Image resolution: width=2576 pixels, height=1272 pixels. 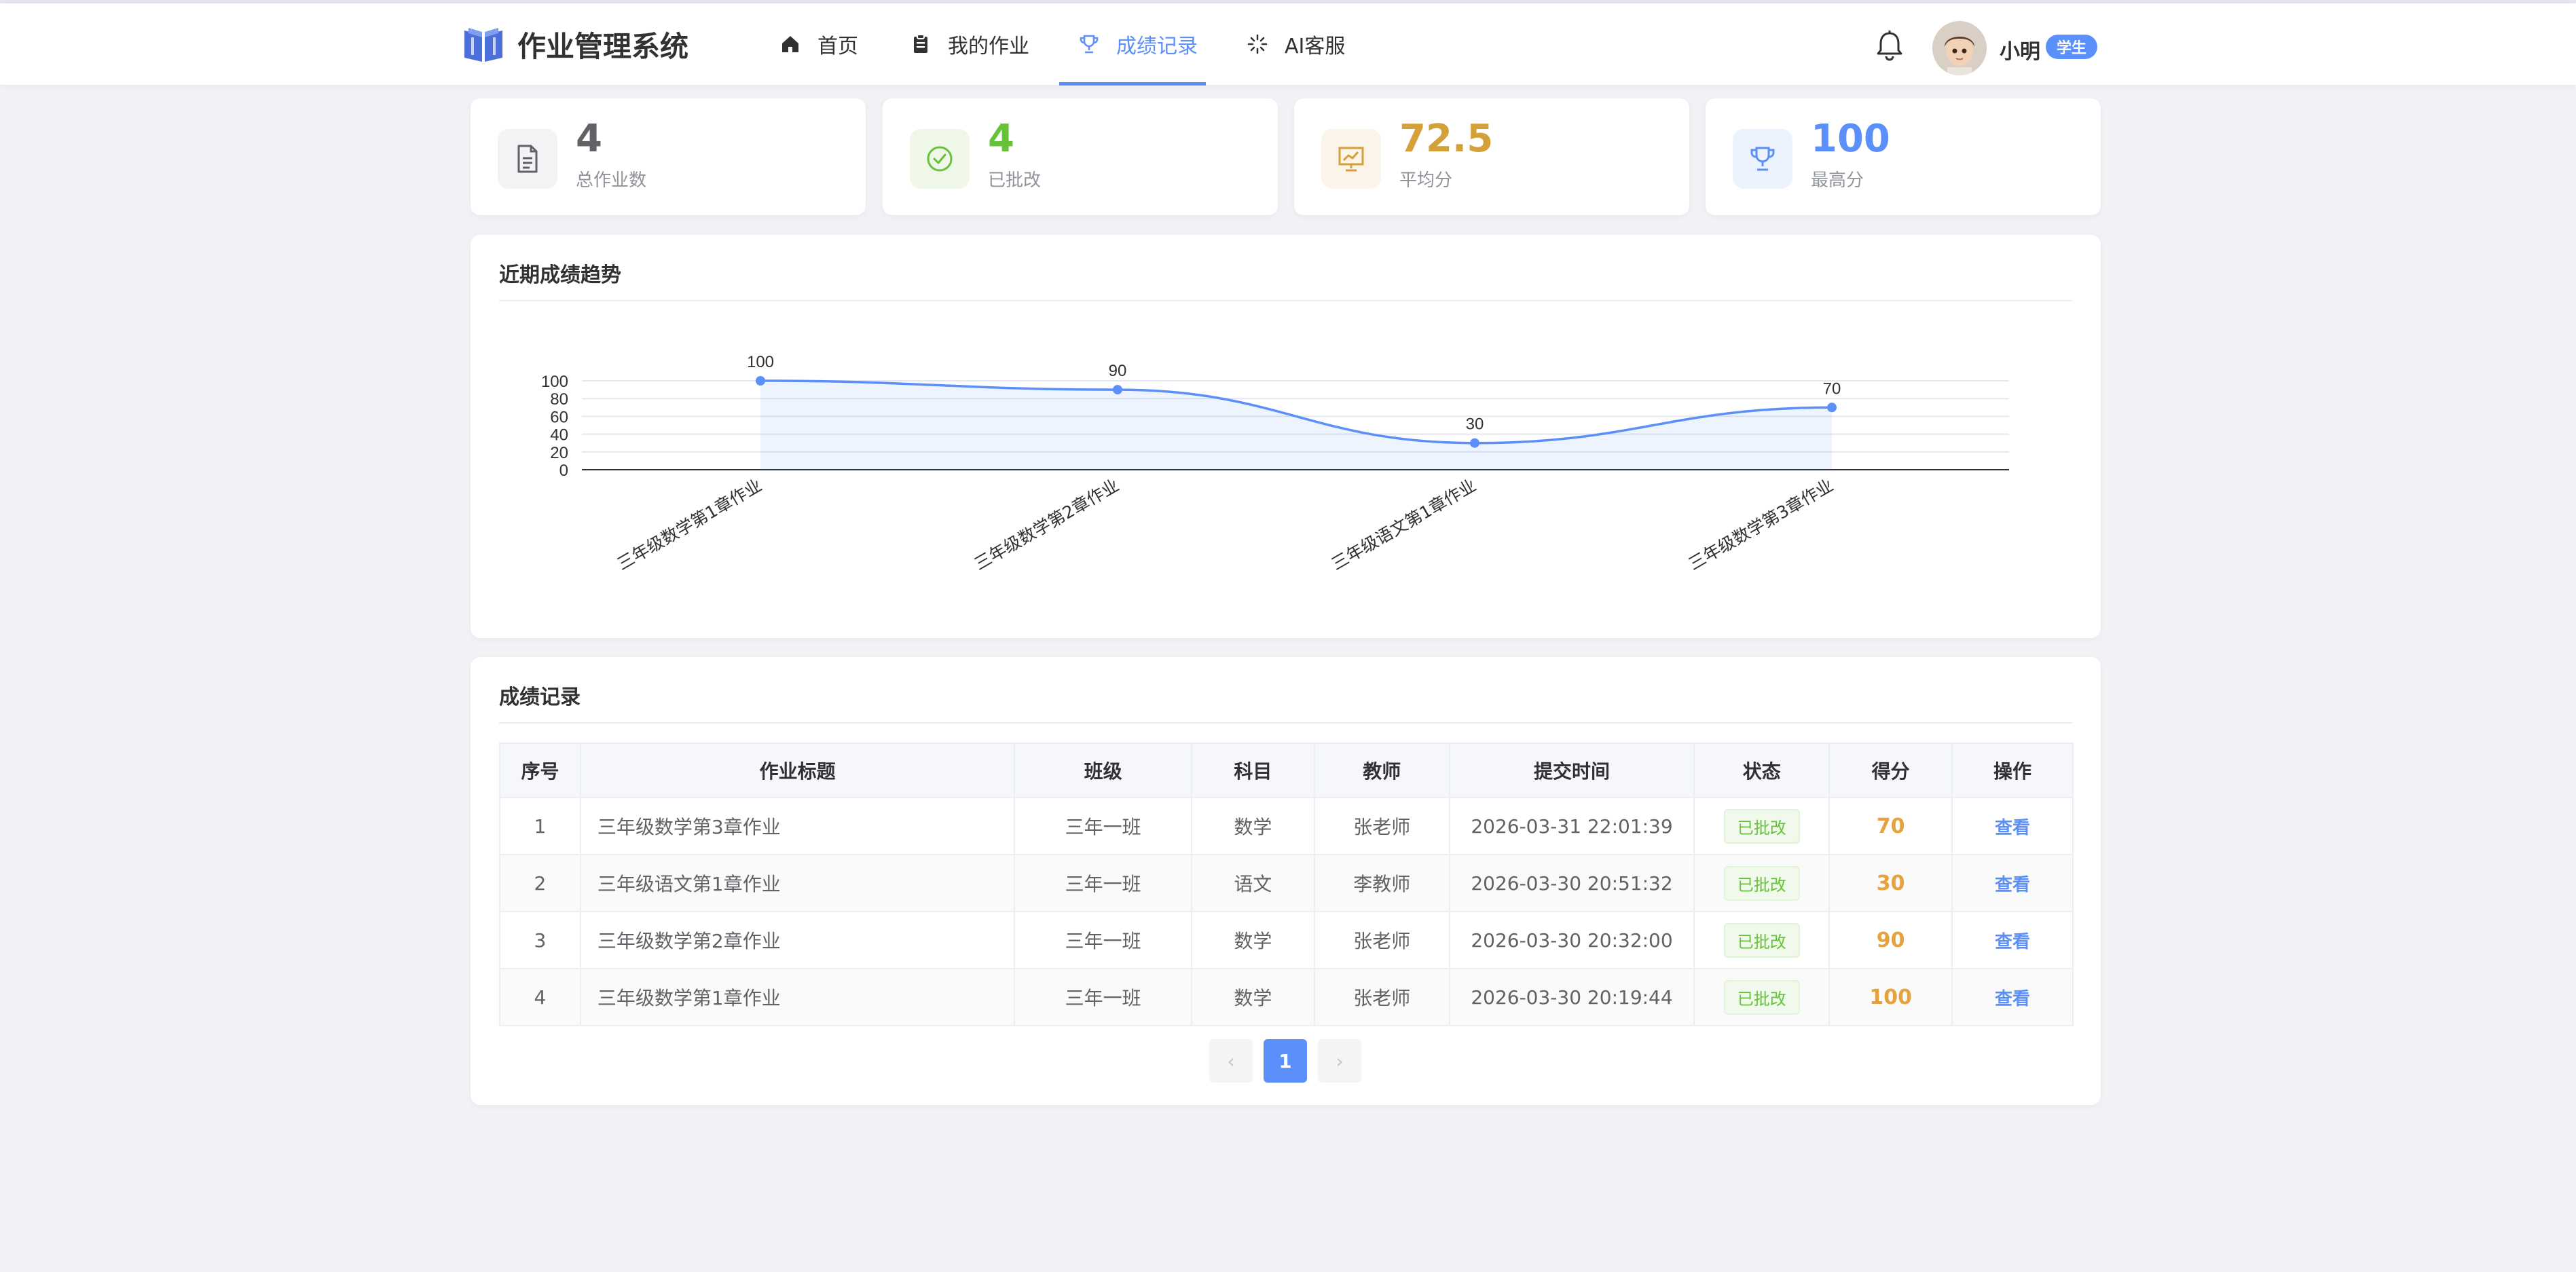 I want to click on stat-label: 平均分, so click(x=1426, y=180).